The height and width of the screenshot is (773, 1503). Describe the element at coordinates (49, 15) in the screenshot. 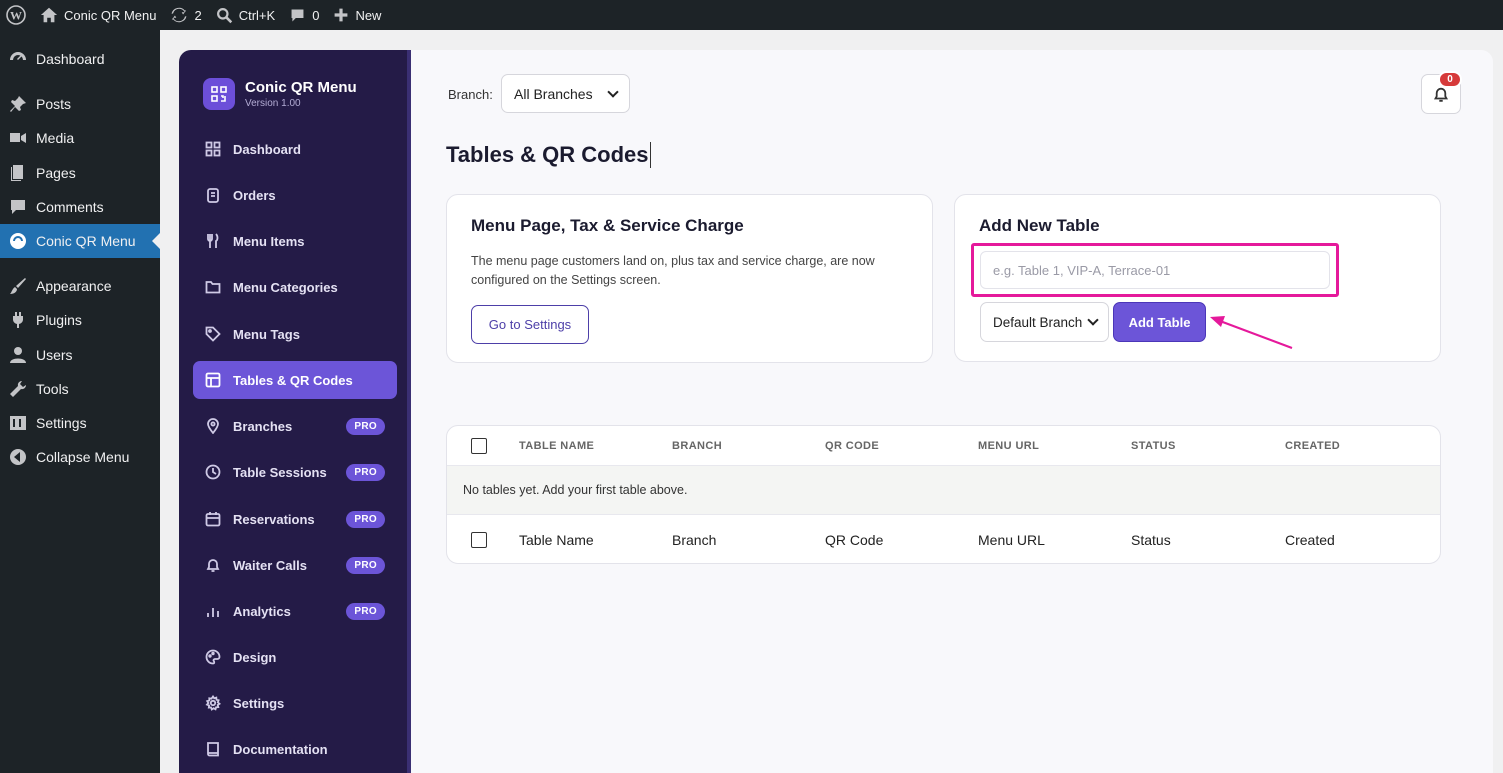

I see `home-icon` at that location.